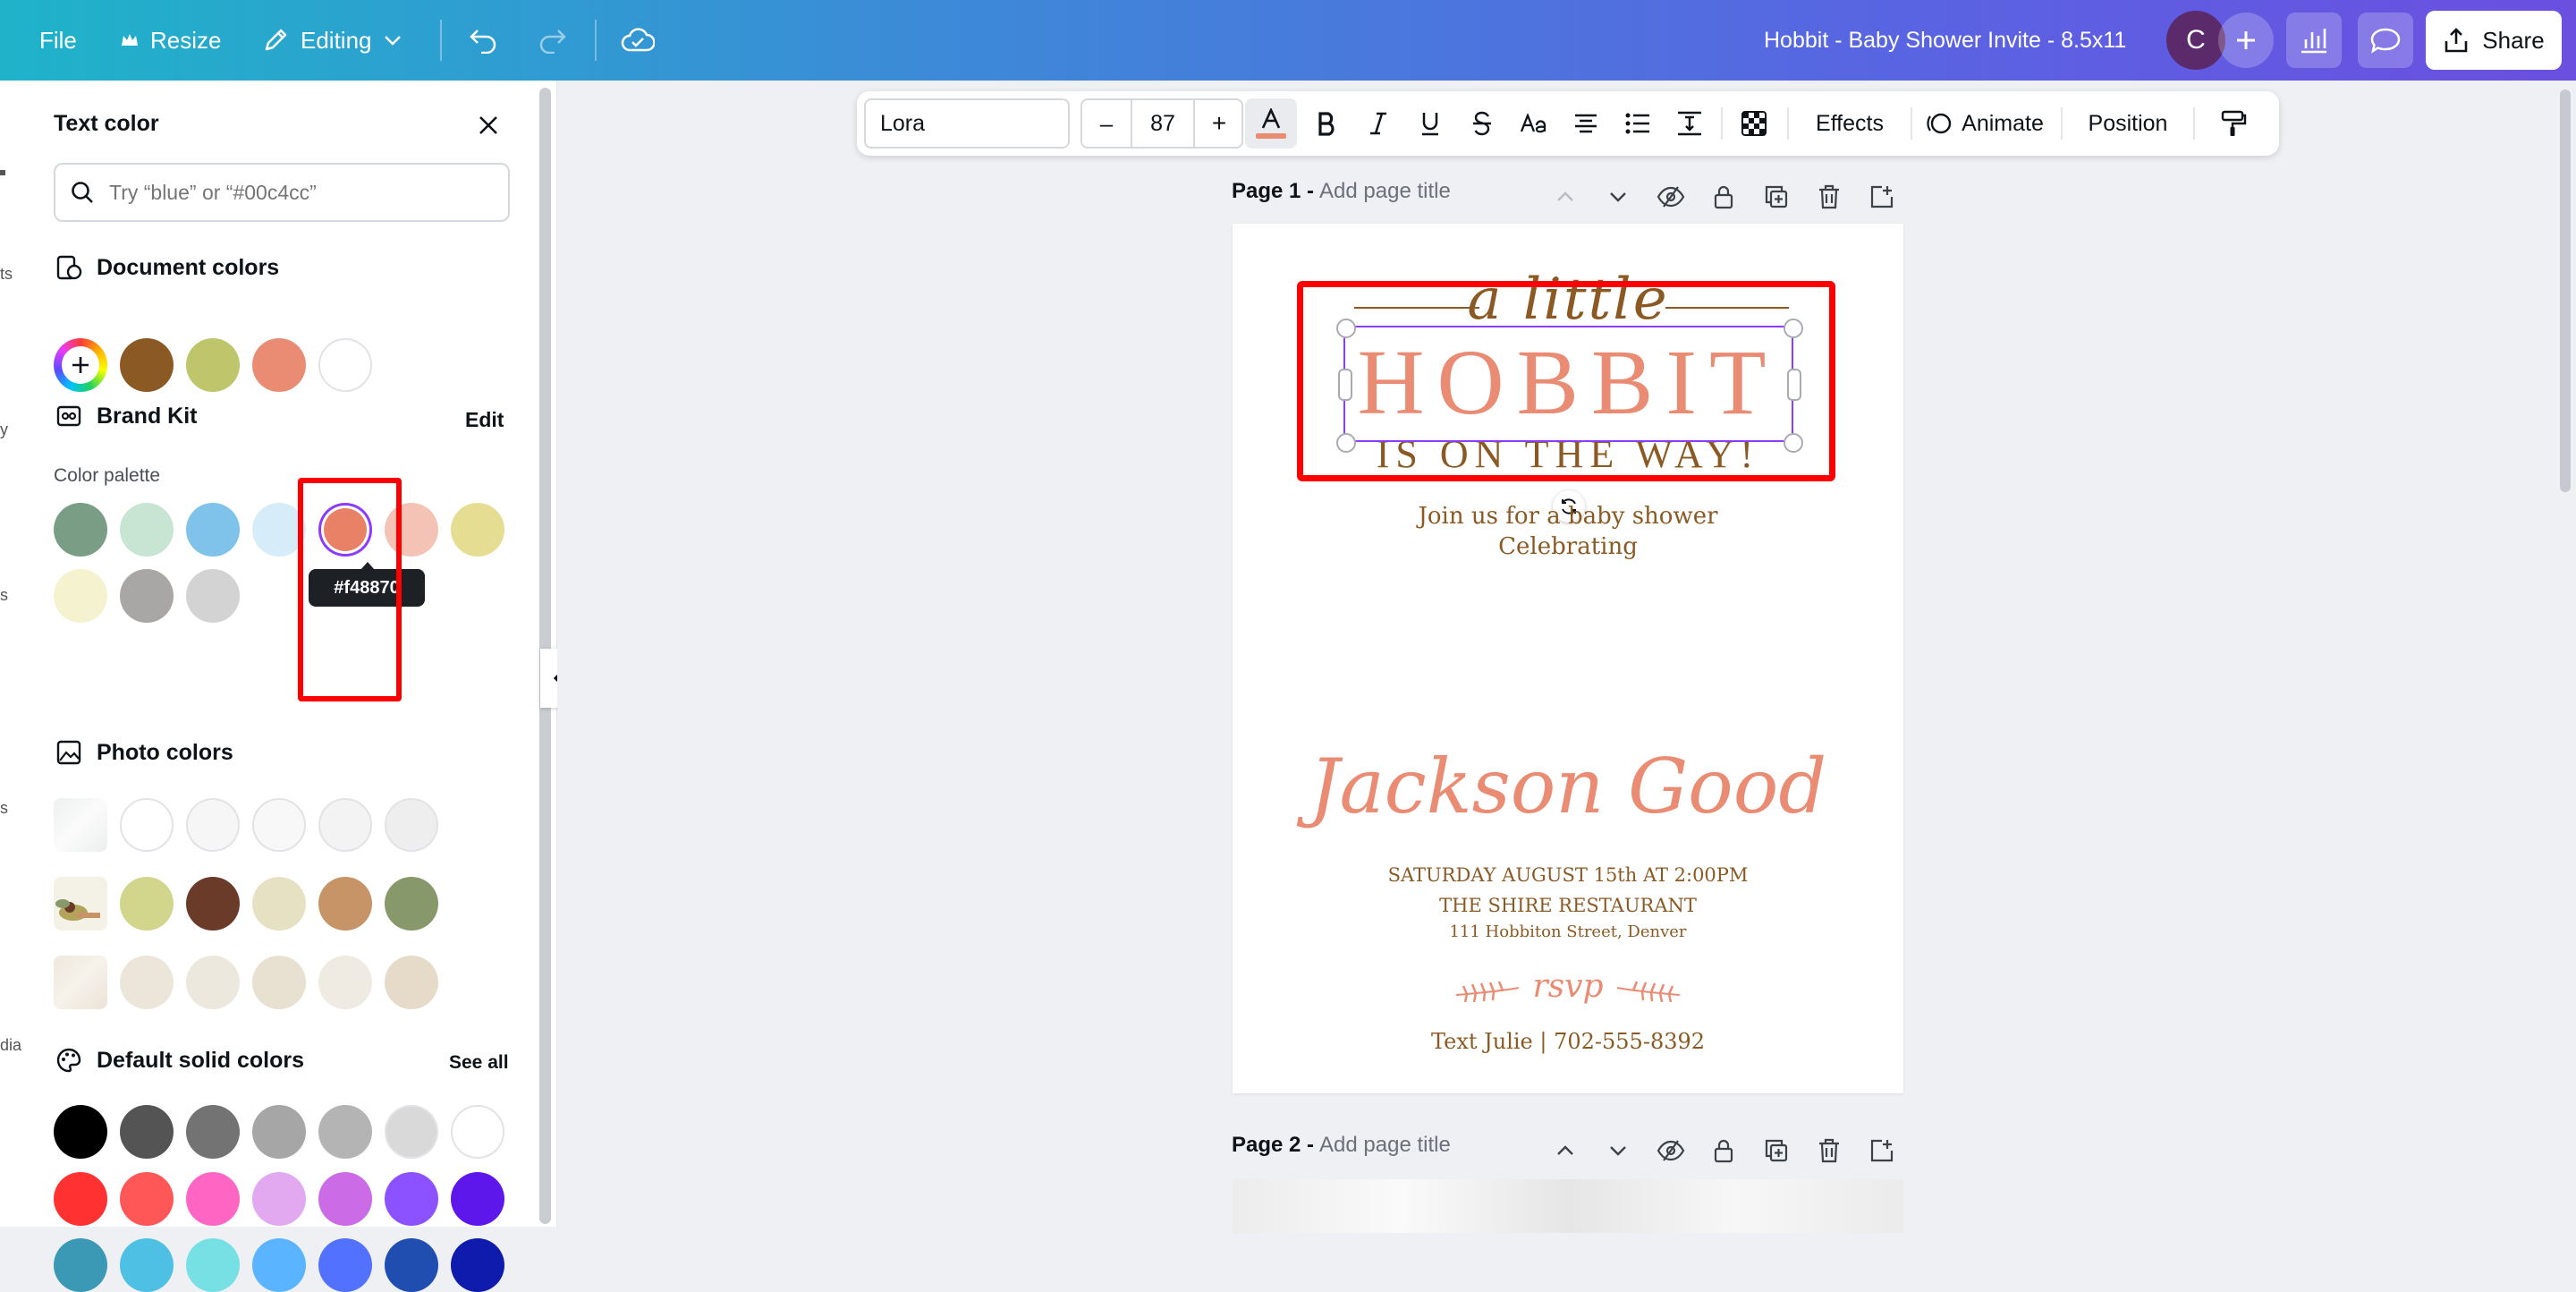  Describe the element at coordinates (1690, 123) in the screenshot. I see `spacing-button` at that location.